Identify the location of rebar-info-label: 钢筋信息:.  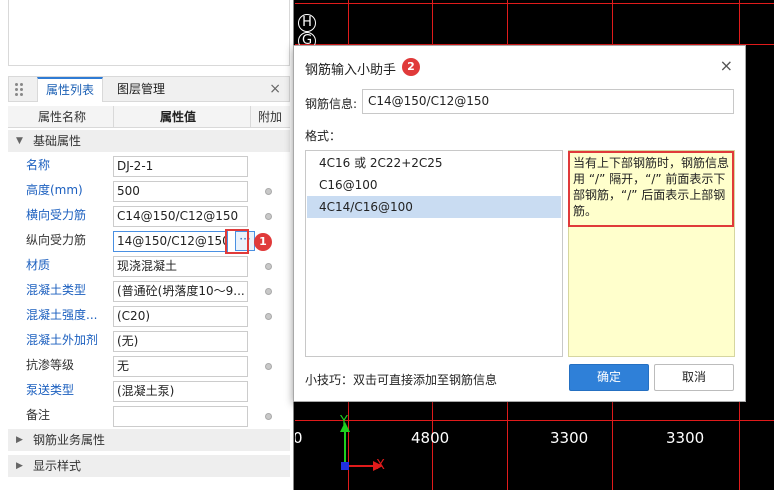
(331, 104).